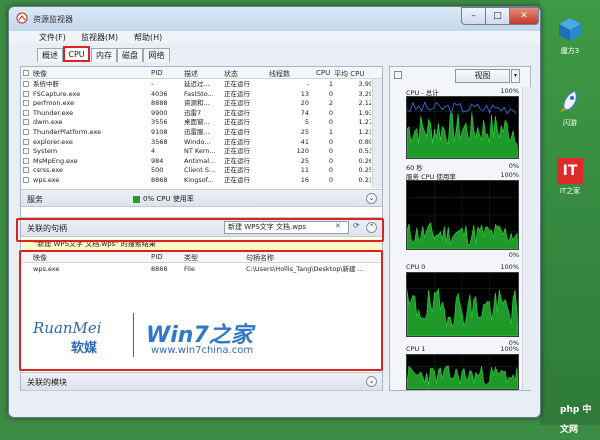 This screenshot has width=600, height=440. Describe the element at coordinates (53, 141) in the screenshot. I see `process-cell: explorer.exe` at that location.